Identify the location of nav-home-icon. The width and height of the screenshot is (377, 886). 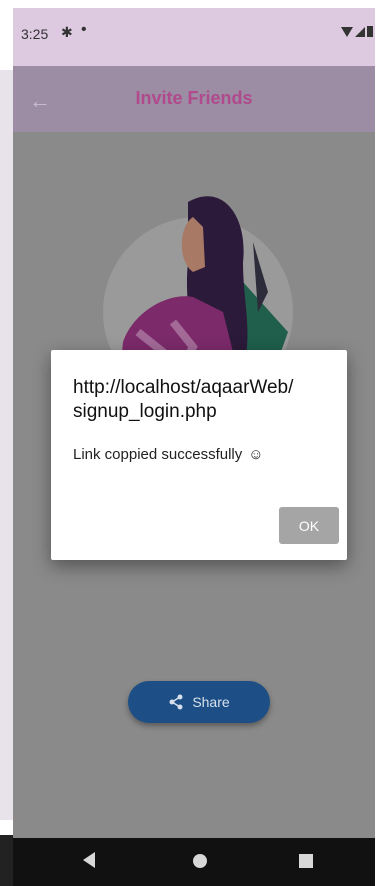
(200, 861).